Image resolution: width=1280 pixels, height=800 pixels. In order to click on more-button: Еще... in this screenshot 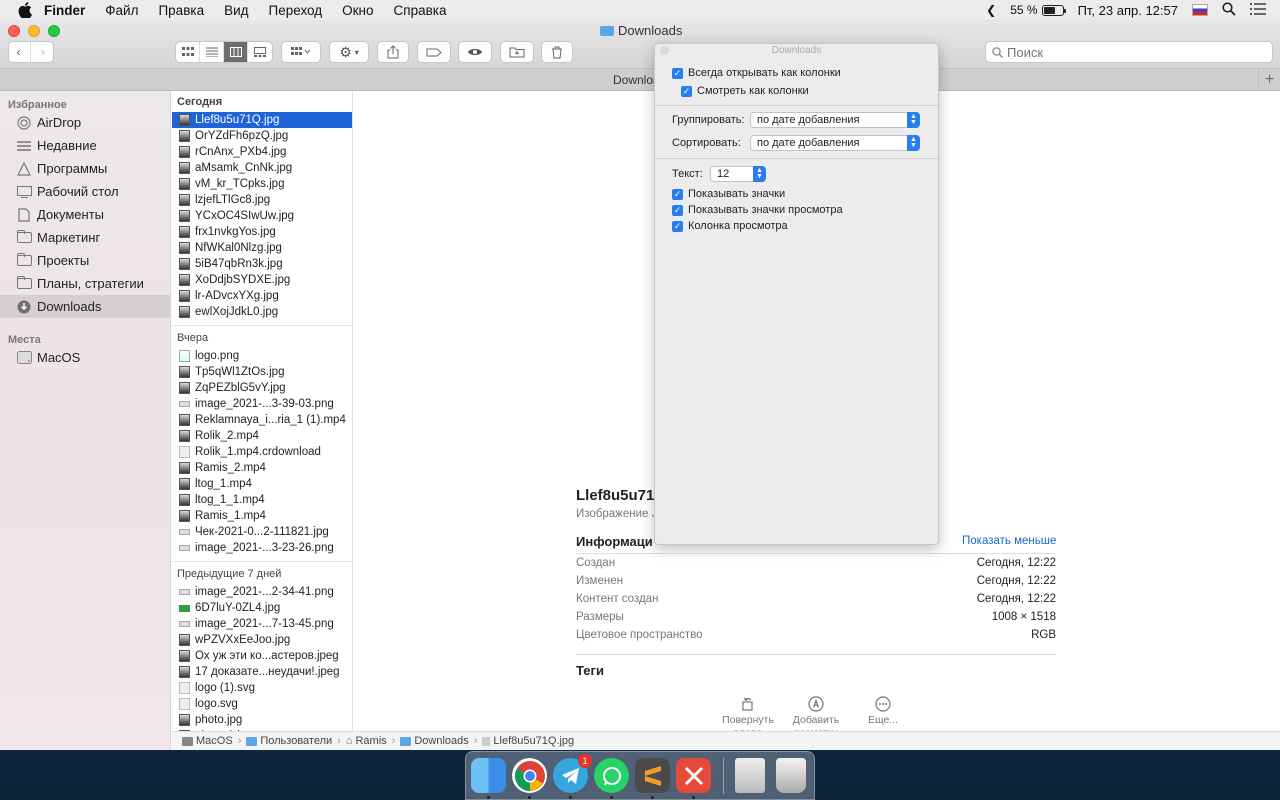, I will do `click(883, 711)`.